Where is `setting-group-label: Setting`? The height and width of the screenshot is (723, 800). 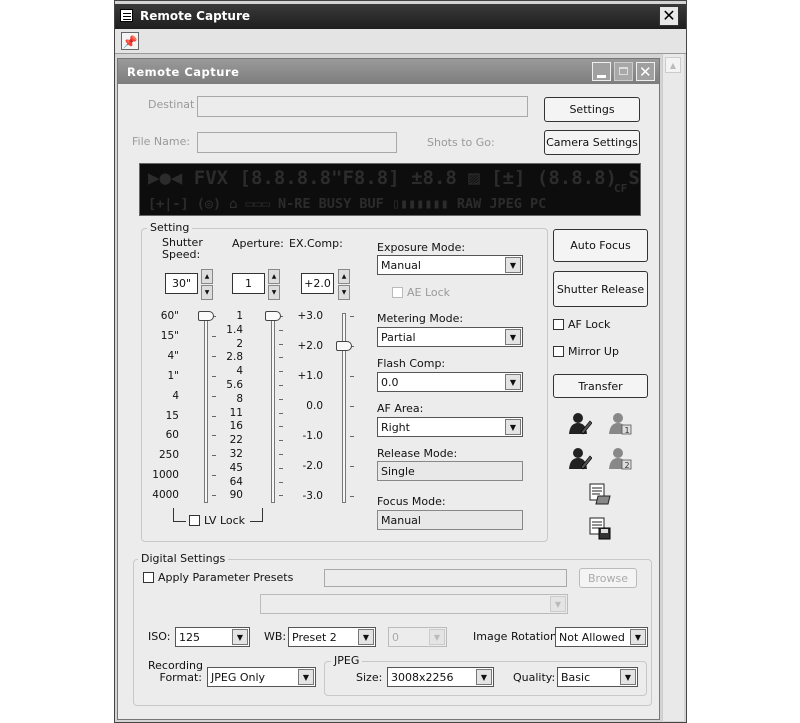 setting-group-label: Setting is located at coordinates (170, 227).